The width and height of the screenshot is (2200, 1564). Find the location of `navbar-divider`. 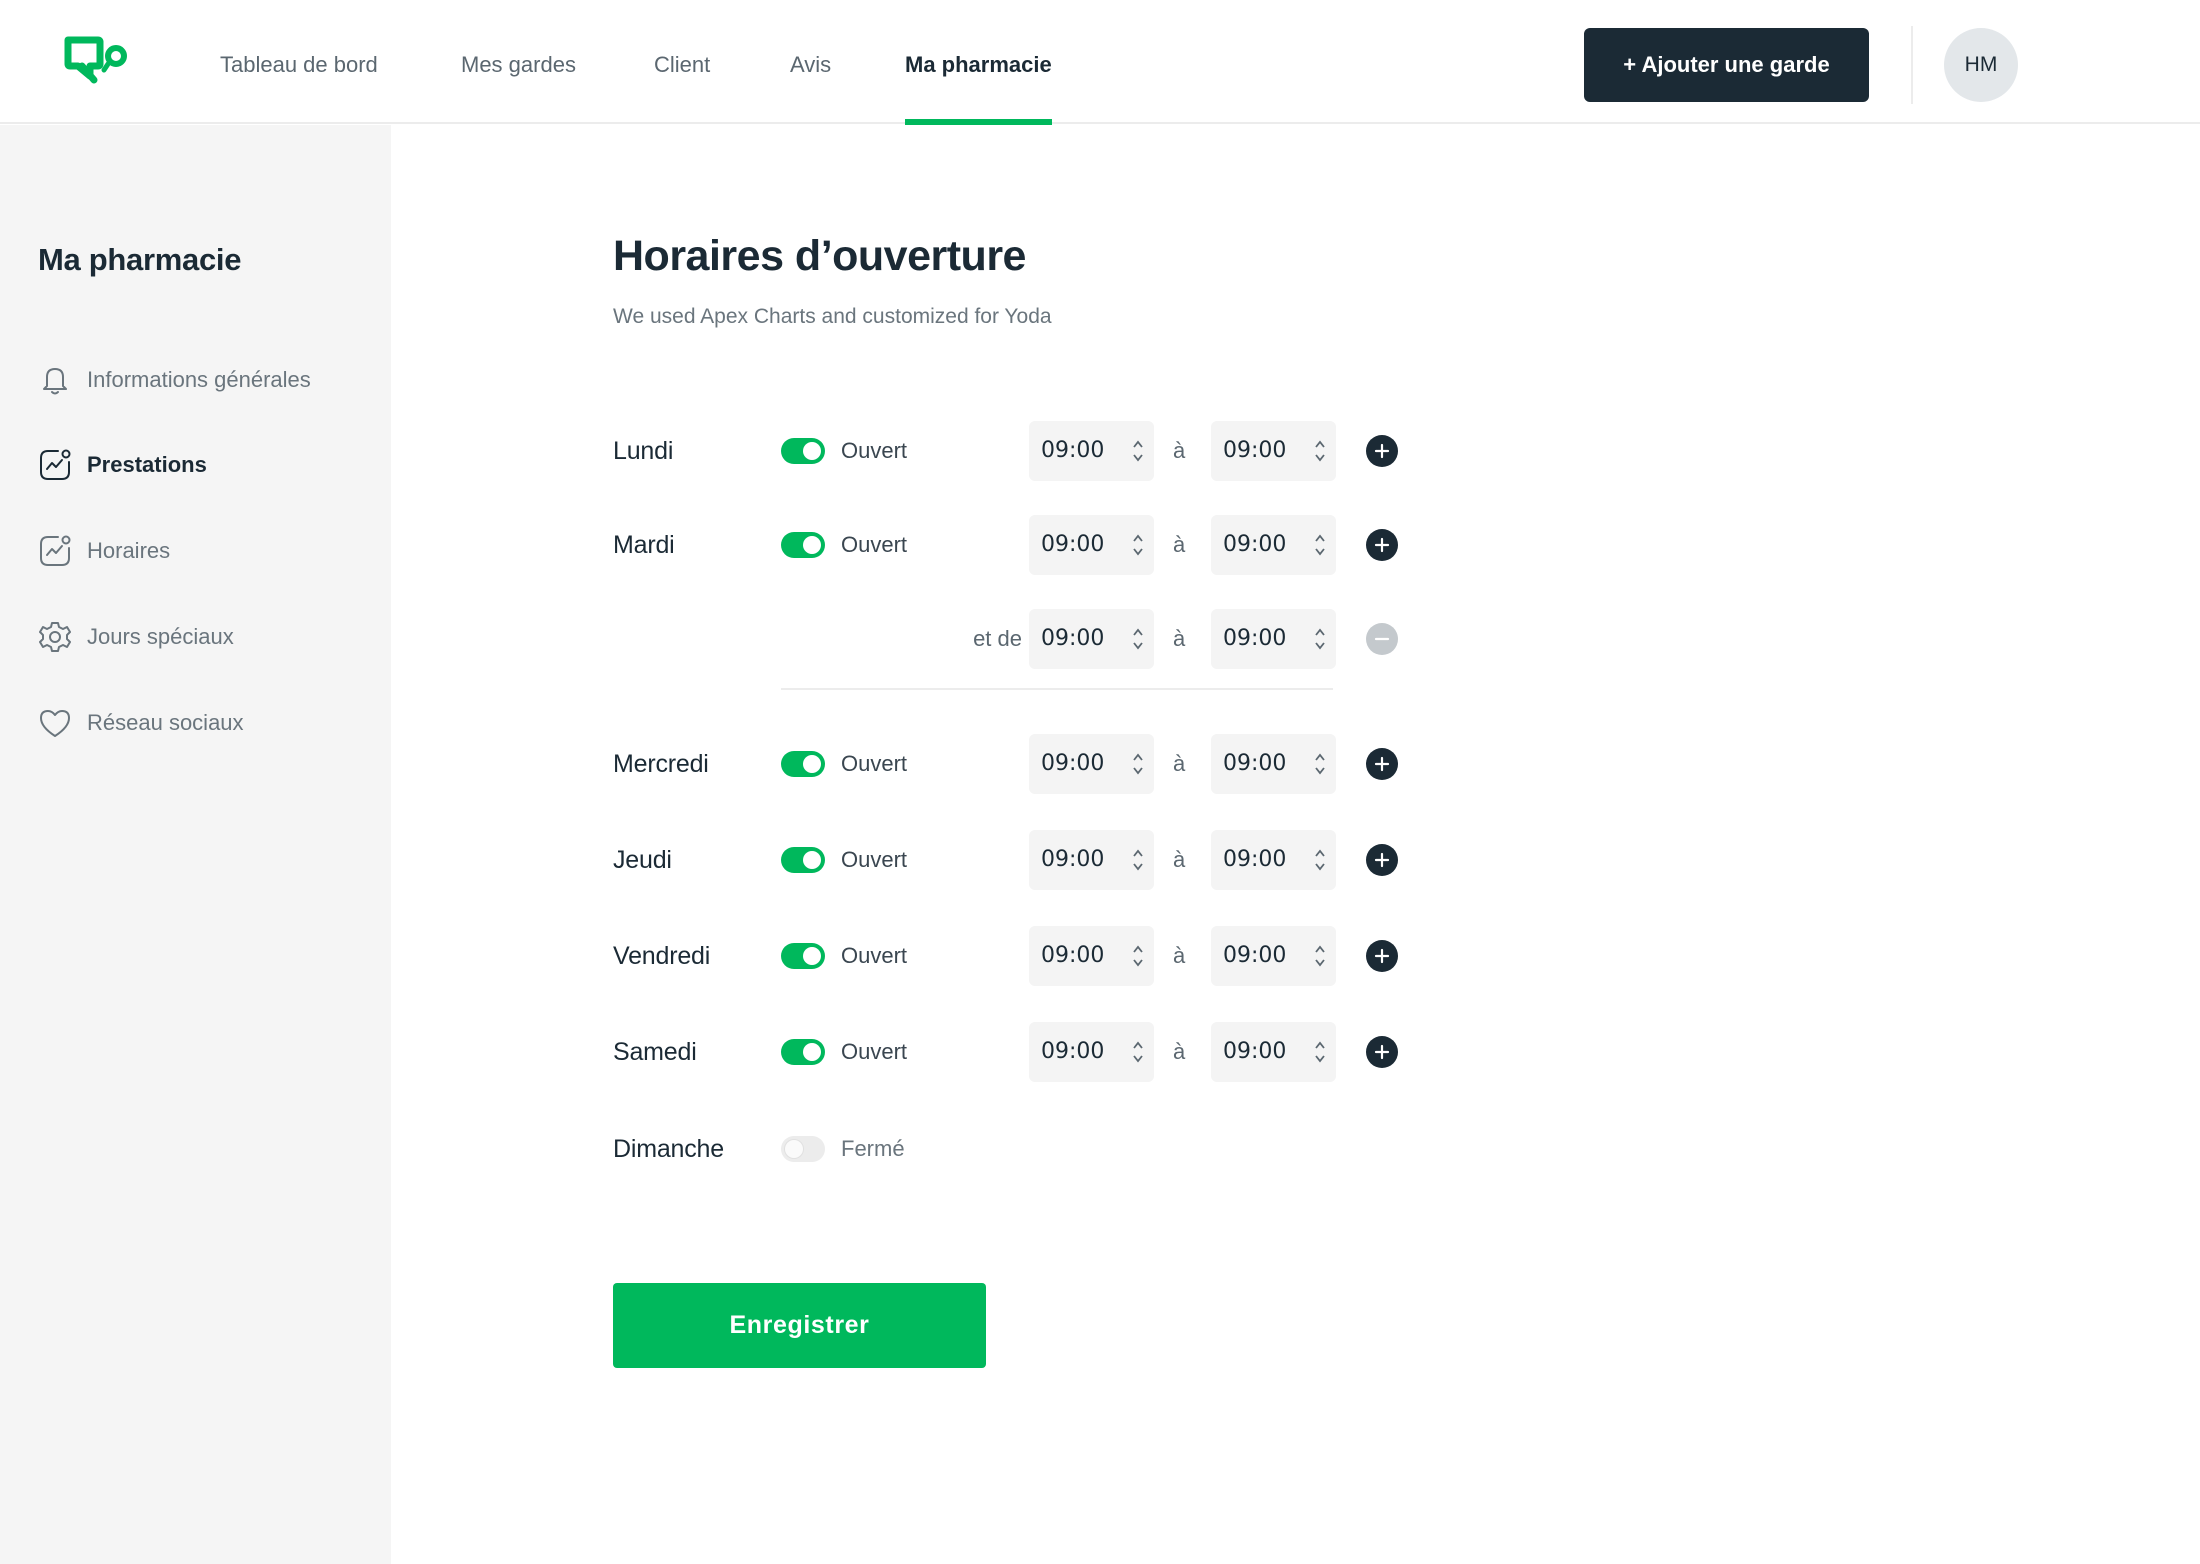

navbar-divider is located at coordinates (1912, 65).